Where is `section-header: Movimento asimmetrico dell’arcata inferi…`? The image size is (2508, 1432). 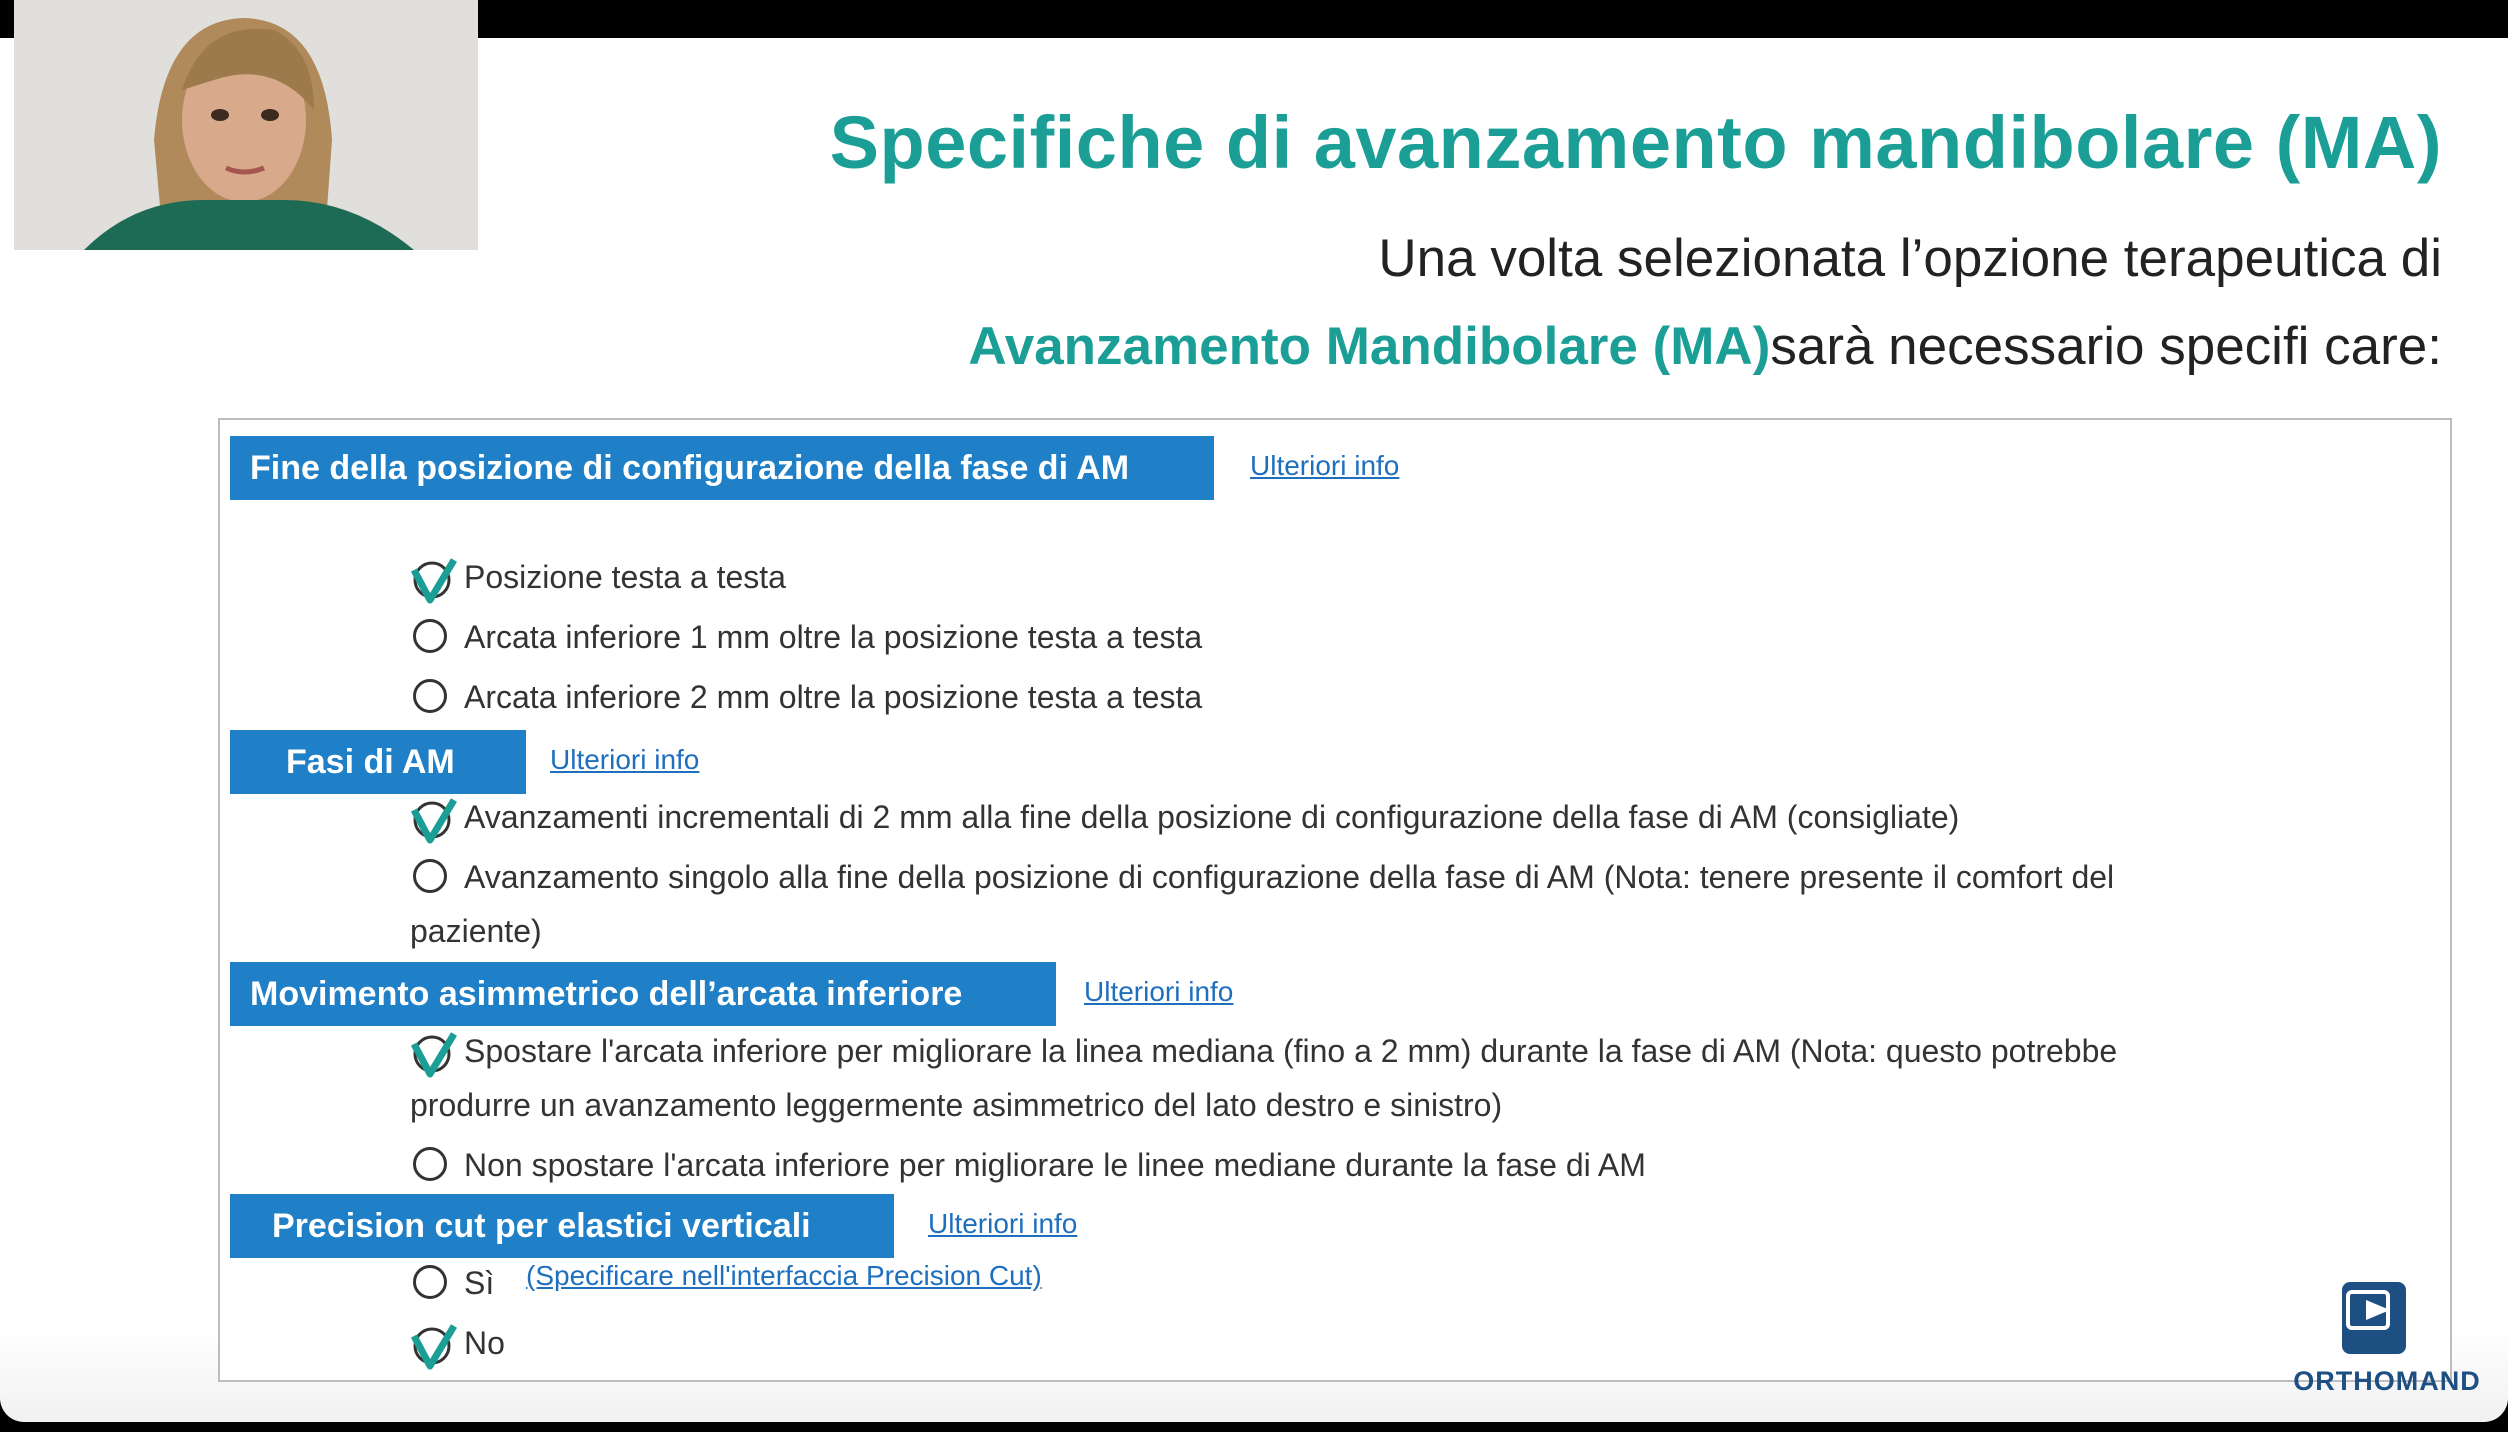 section-header: Movimento asimmetrico dell’arcata inferi… is located at coordinates (643, 994).